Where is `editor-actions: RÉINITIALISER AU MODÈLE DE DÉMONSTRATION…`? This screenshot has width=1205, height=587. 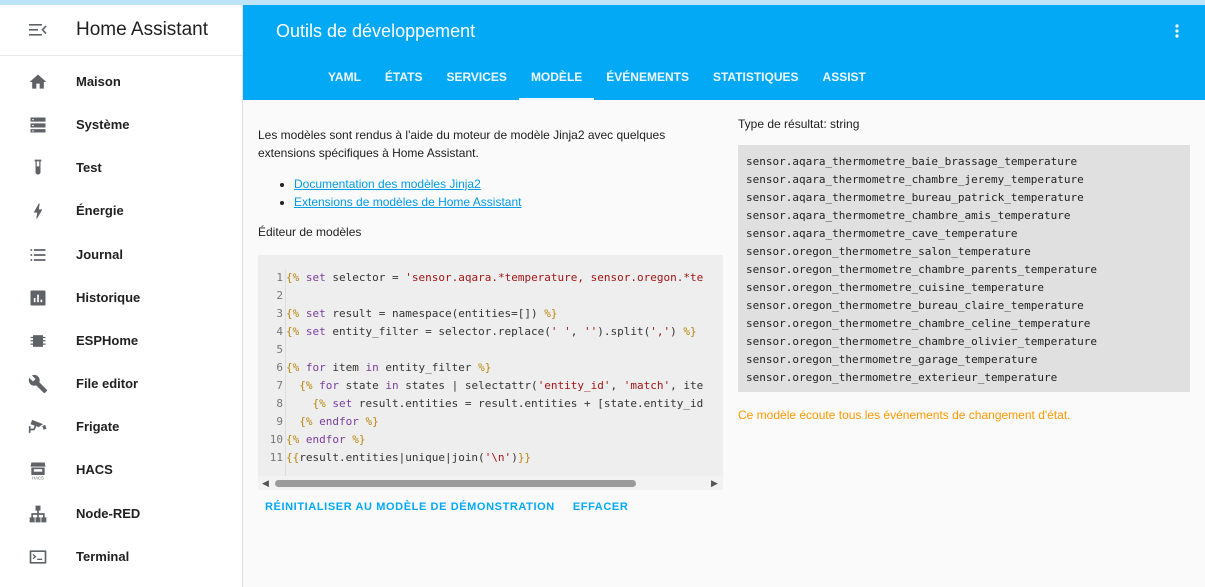
editor-actions: RÉINITIALISER AU MODÈLE DE DÉMONSTRATION… is located at coordinates (446, 507).